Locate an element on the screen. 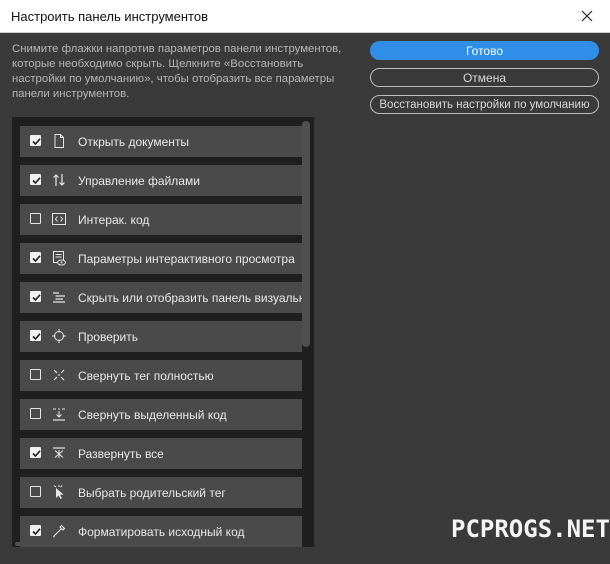 The height and width of the screenshot is (564, 610). instructions-line: панели инструментов. is located at coordinates (71, 94).